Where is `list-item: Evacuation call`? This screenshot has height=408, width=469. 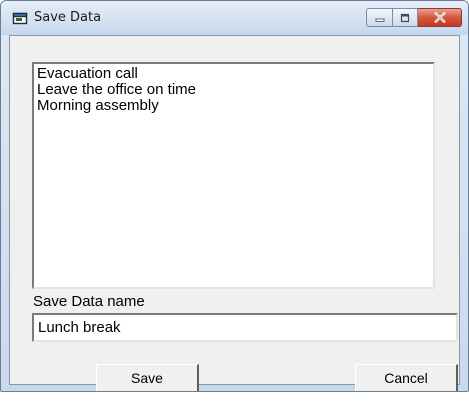
list-item: Evacuation call is located at coordinates (233, 74).